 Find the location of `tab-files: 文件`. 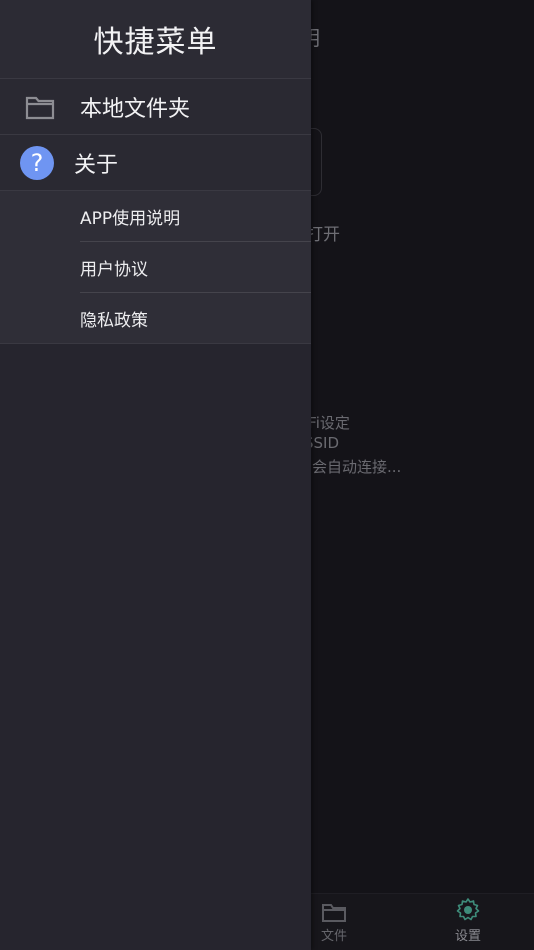

tab-files: 文件 is located at coordinates (334, 922).